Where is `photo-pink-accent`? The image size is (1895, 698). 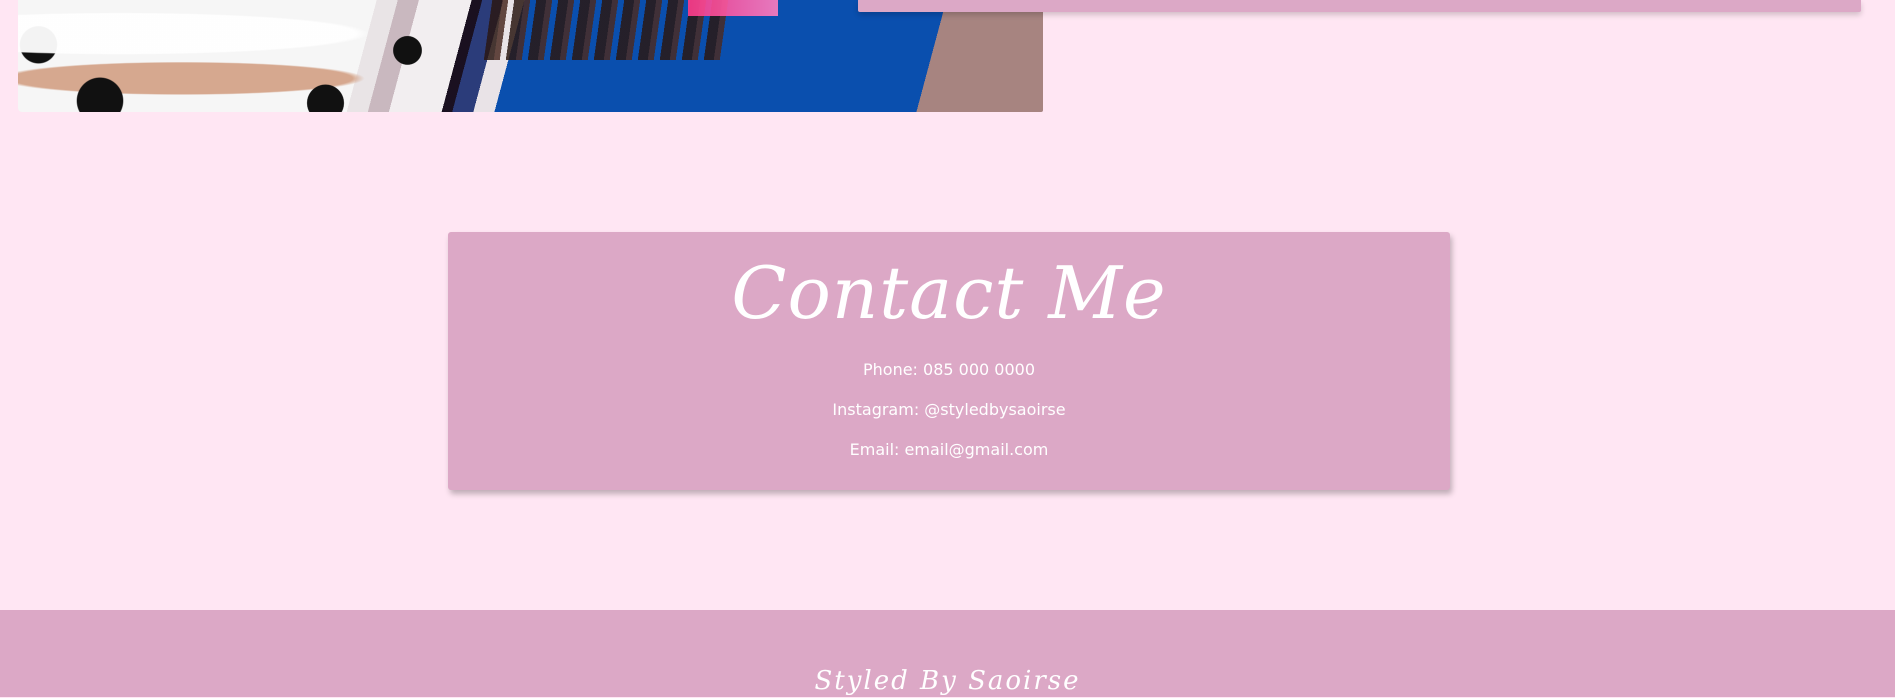
photo-pink-accent is located at coordinates (733, 8).